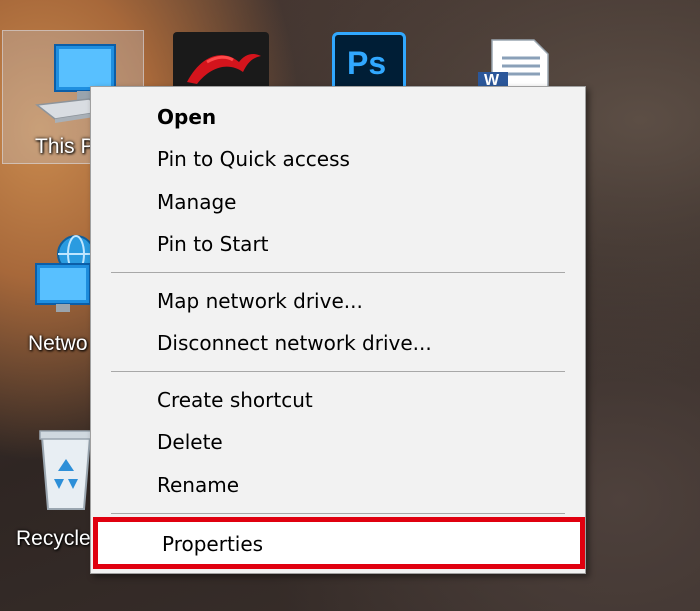 This screenshot has height=611, width=700. I want to click on menu-item-manage: Manage, so click(338, 202).